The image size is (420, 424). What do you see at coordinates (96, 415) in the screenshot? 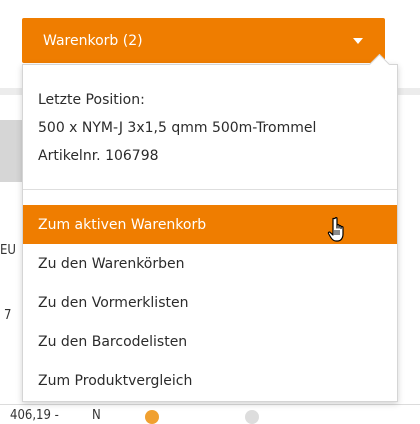
I see `background-text-fragment: N` at bounding box center [96, 415].